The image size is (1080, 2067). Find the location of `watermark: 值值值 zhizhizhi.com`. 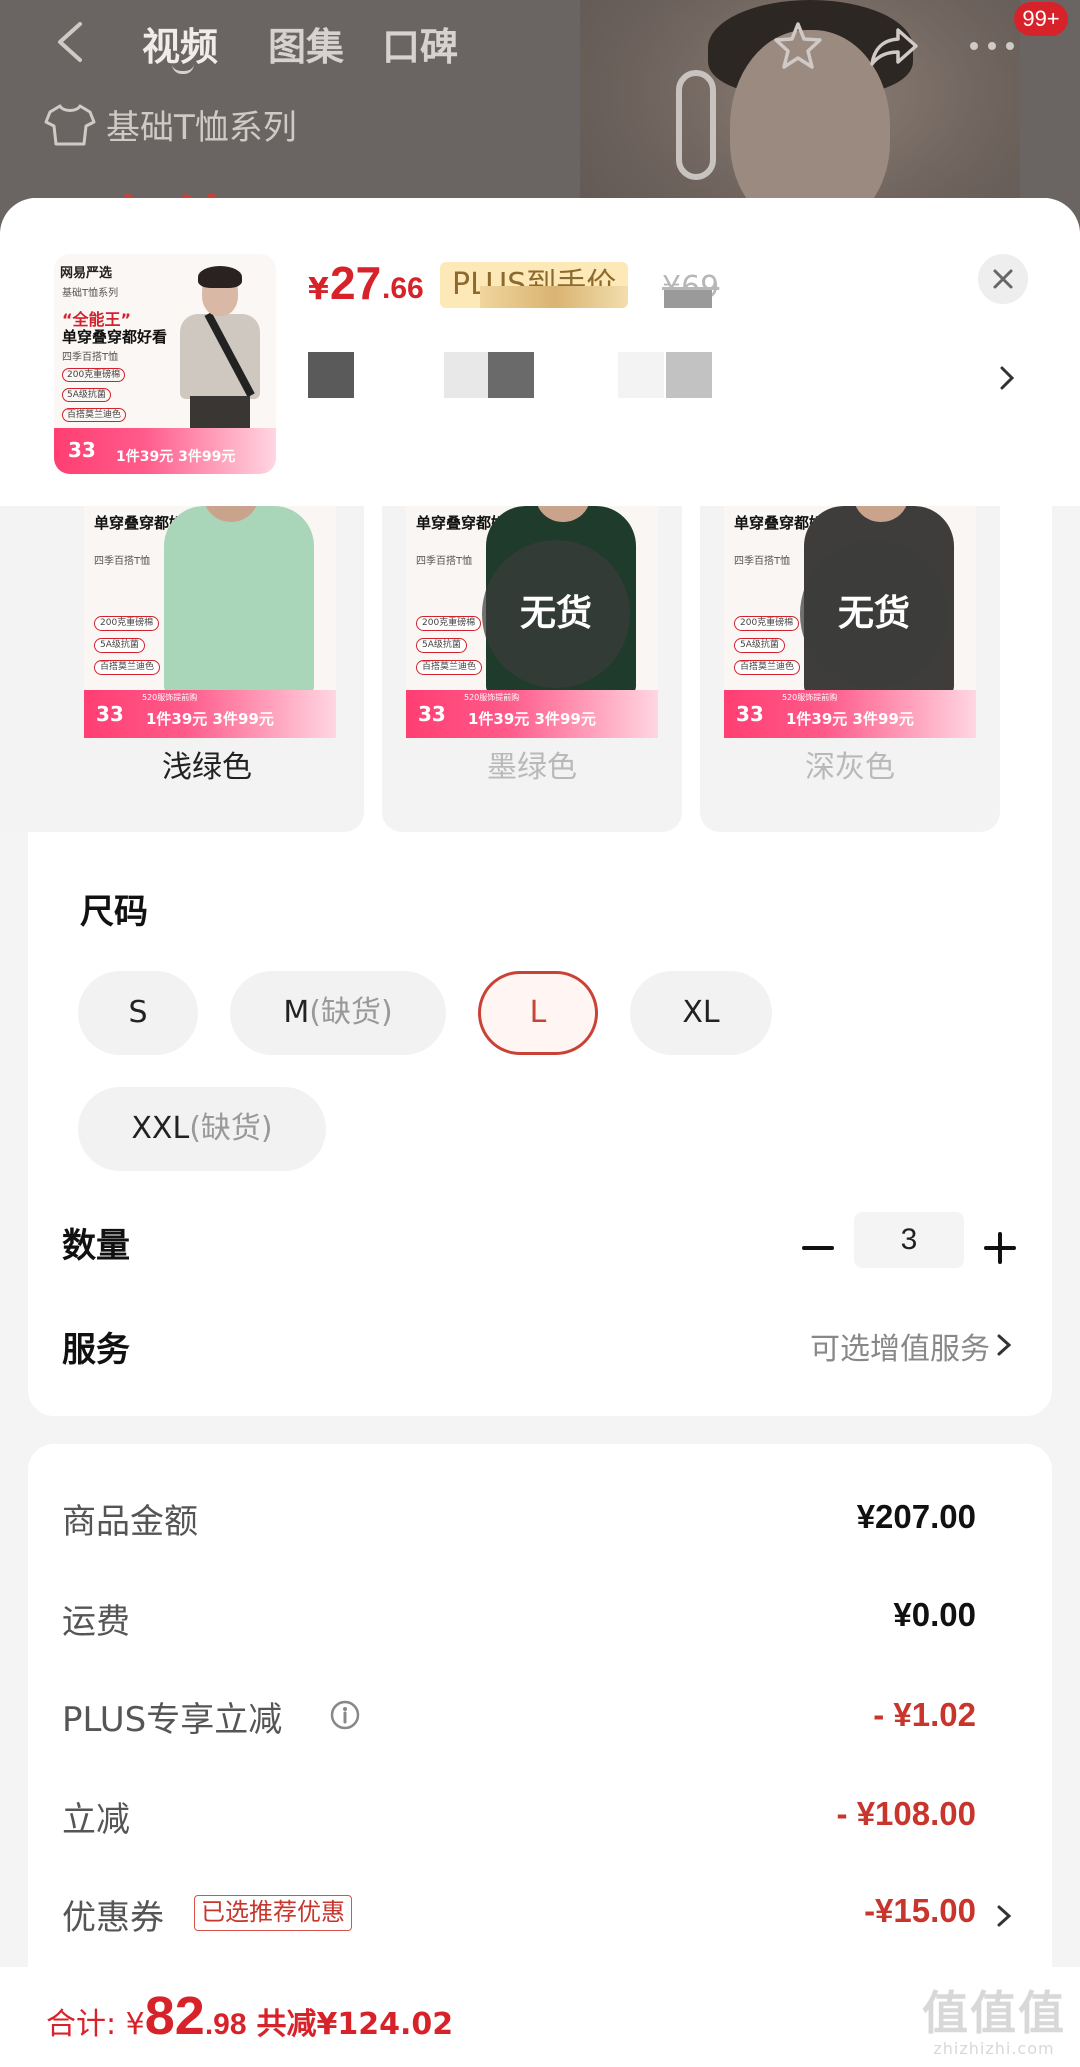

watermark: 值值值 zhizhizhi.com is located at coordinates (994, 2022).